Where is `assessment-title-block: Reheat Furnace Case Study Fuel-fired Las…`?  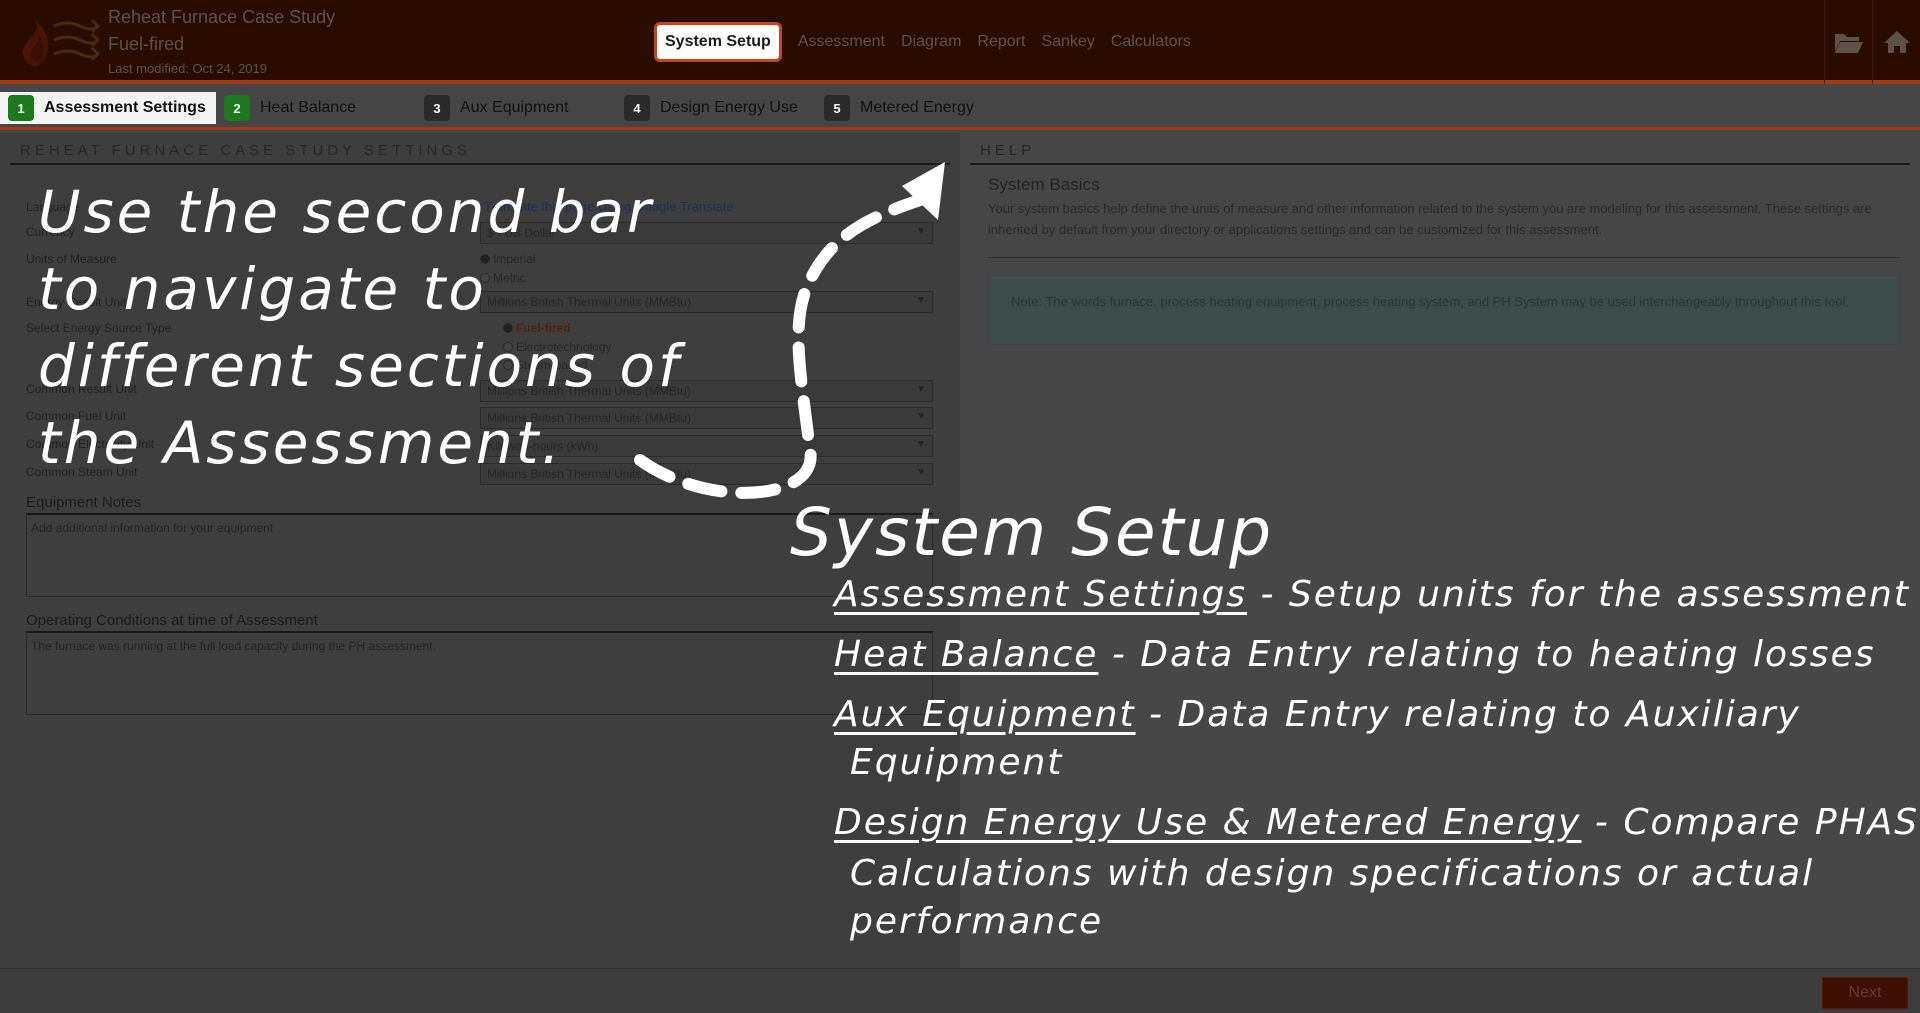
assessment-title-block: Reheat Furnace Case Study Fuel-fired Las… is located at coordinates (221, 42).